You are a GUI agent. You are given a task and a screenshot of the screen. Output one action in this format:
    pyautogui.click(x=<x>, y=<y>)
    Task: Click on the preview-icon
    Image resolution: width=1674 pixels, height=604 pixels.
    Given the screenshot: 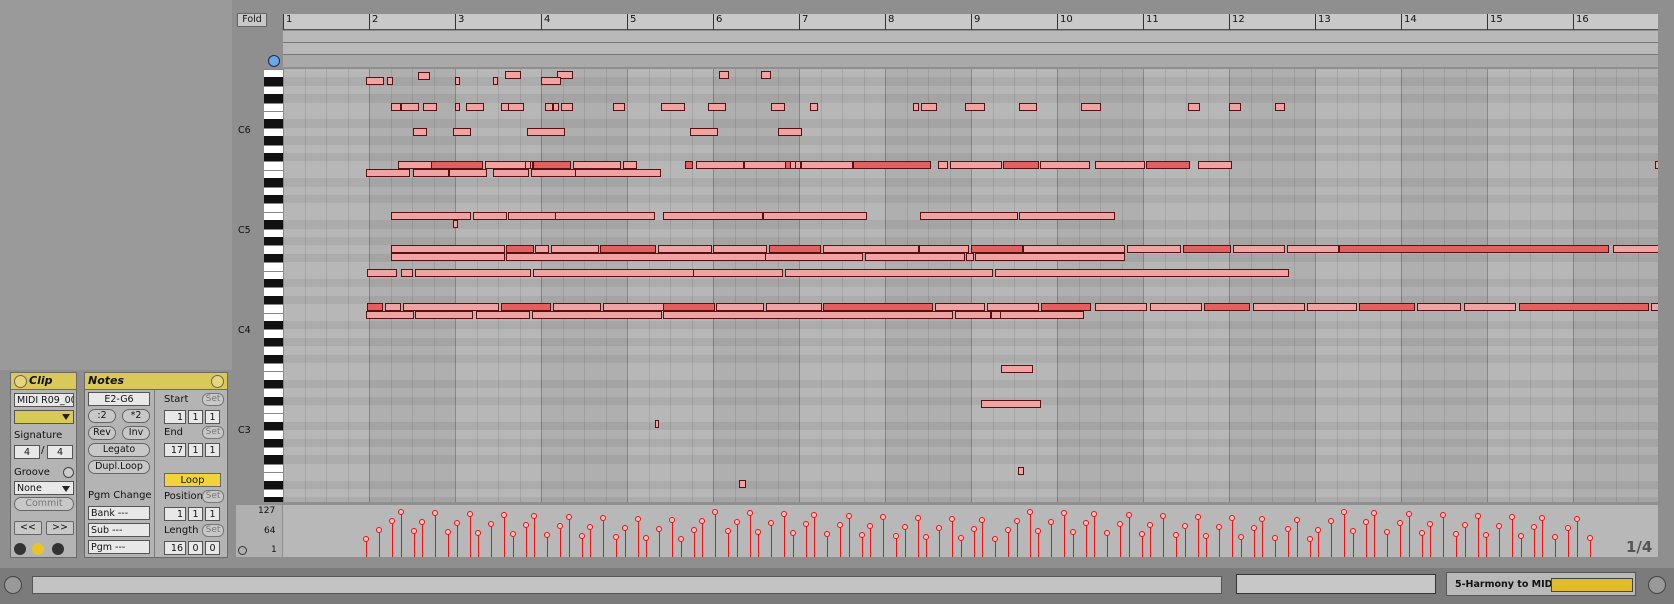 What is the action you would take?
    pyautogui.click(x=274, y=61)
    